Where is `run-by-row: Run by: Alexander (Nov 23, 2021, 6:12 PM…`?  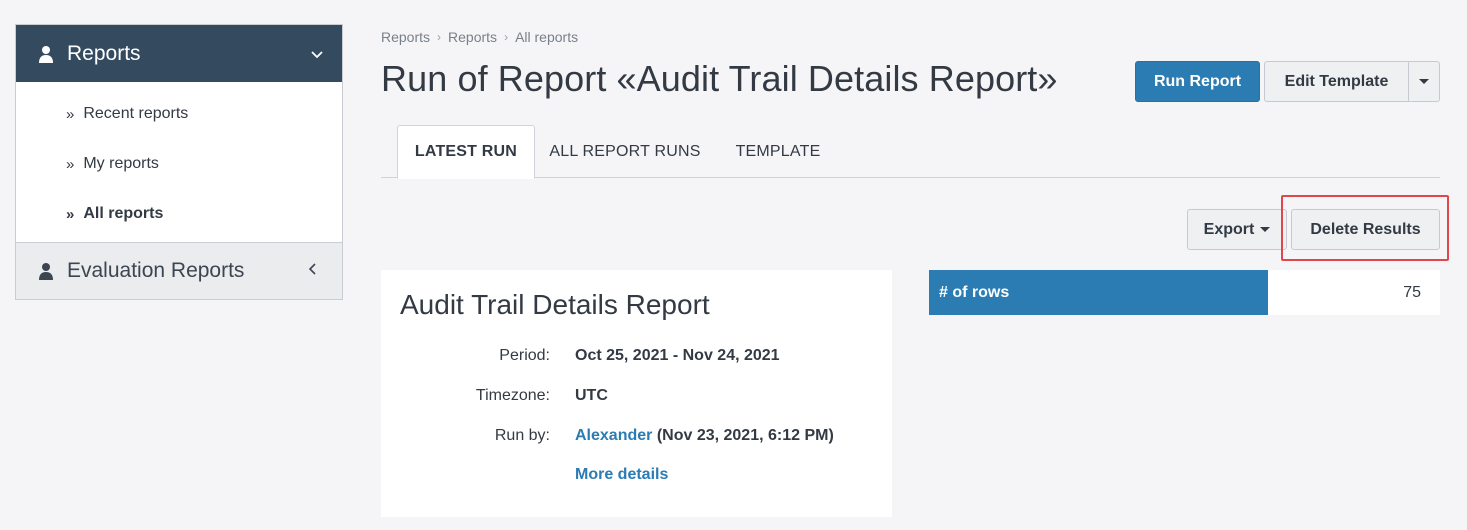
run-by-row: Run by: Alexander (Nov 23, 2021, 6:12 PM… is located at coordinates (636, 436).